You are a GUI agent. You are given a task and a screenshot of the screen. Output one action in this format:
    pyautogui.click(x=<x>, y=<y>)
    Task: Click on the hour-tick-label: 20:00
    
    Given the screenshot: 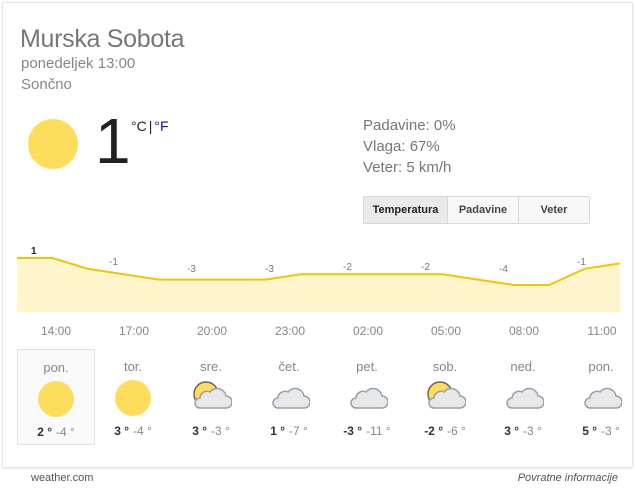 What is the action you would take?
    pyautogui.click(x=212, y=331)
    